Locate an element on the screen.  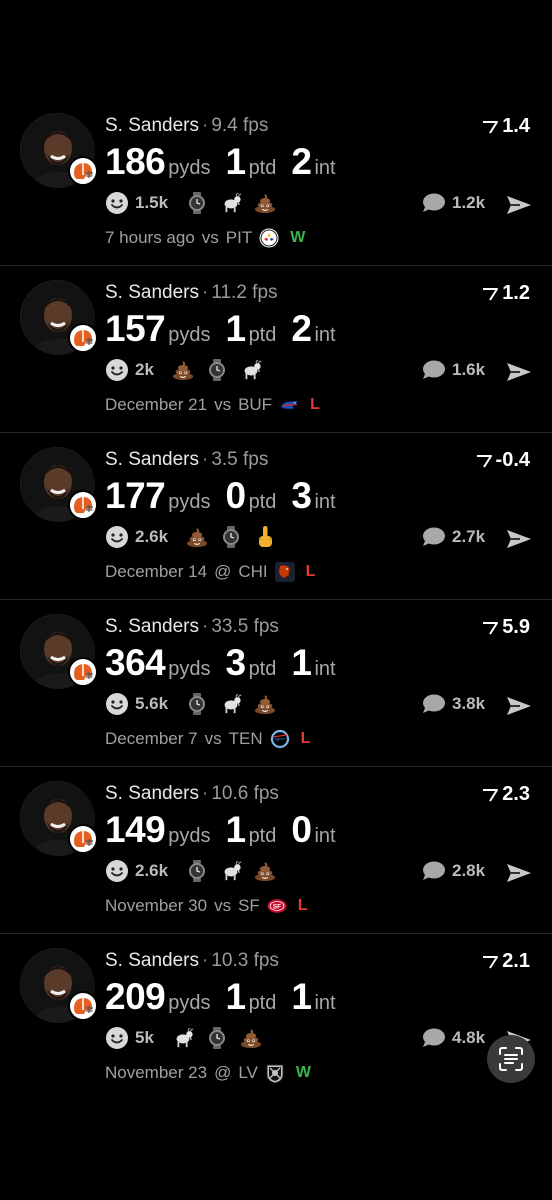
comment-button: 4.8k is located at coordinates (453, 1038).